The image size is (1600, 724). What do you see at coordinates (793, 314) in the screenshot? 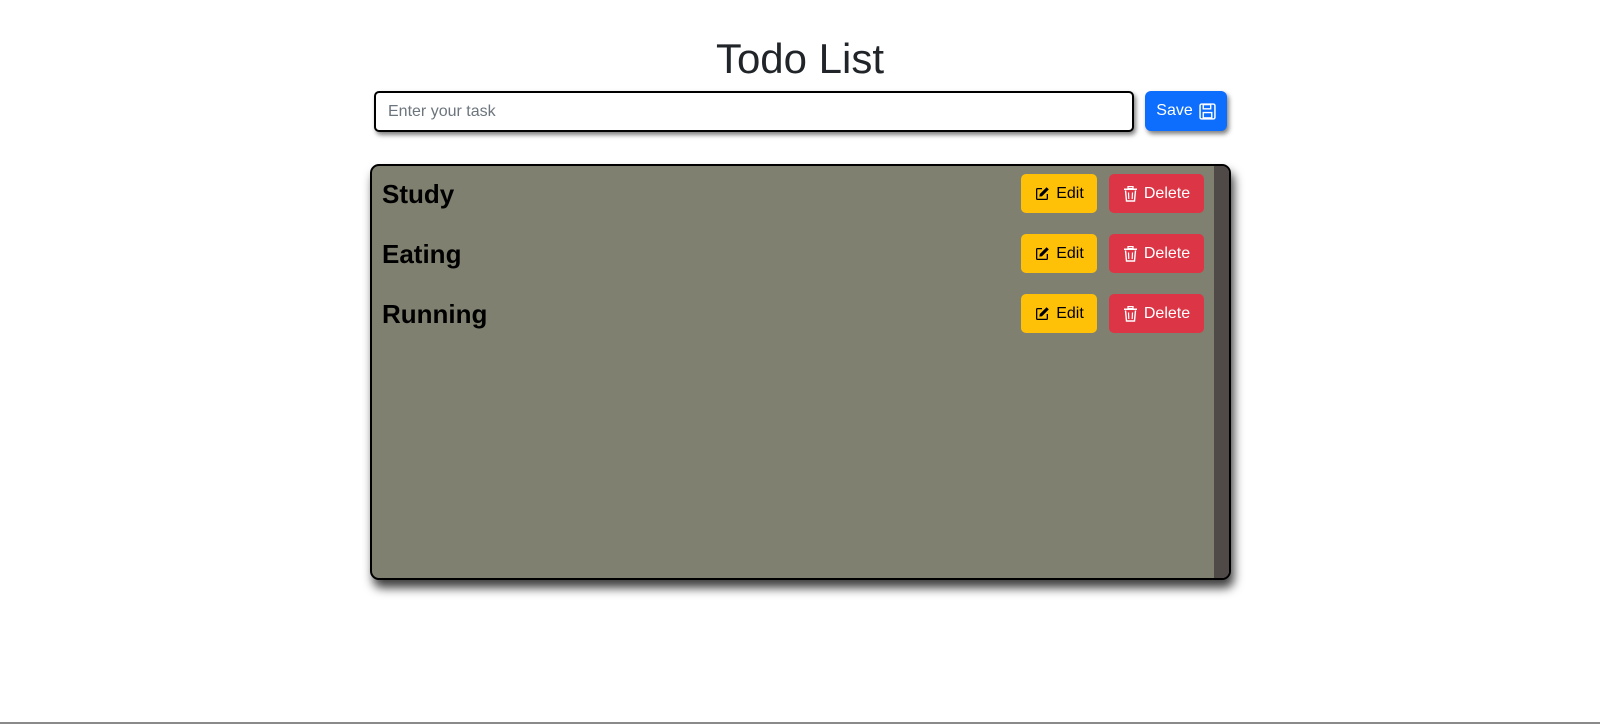
I see `todo-item: Running Edit Delete` at bounding box center [793, 314].